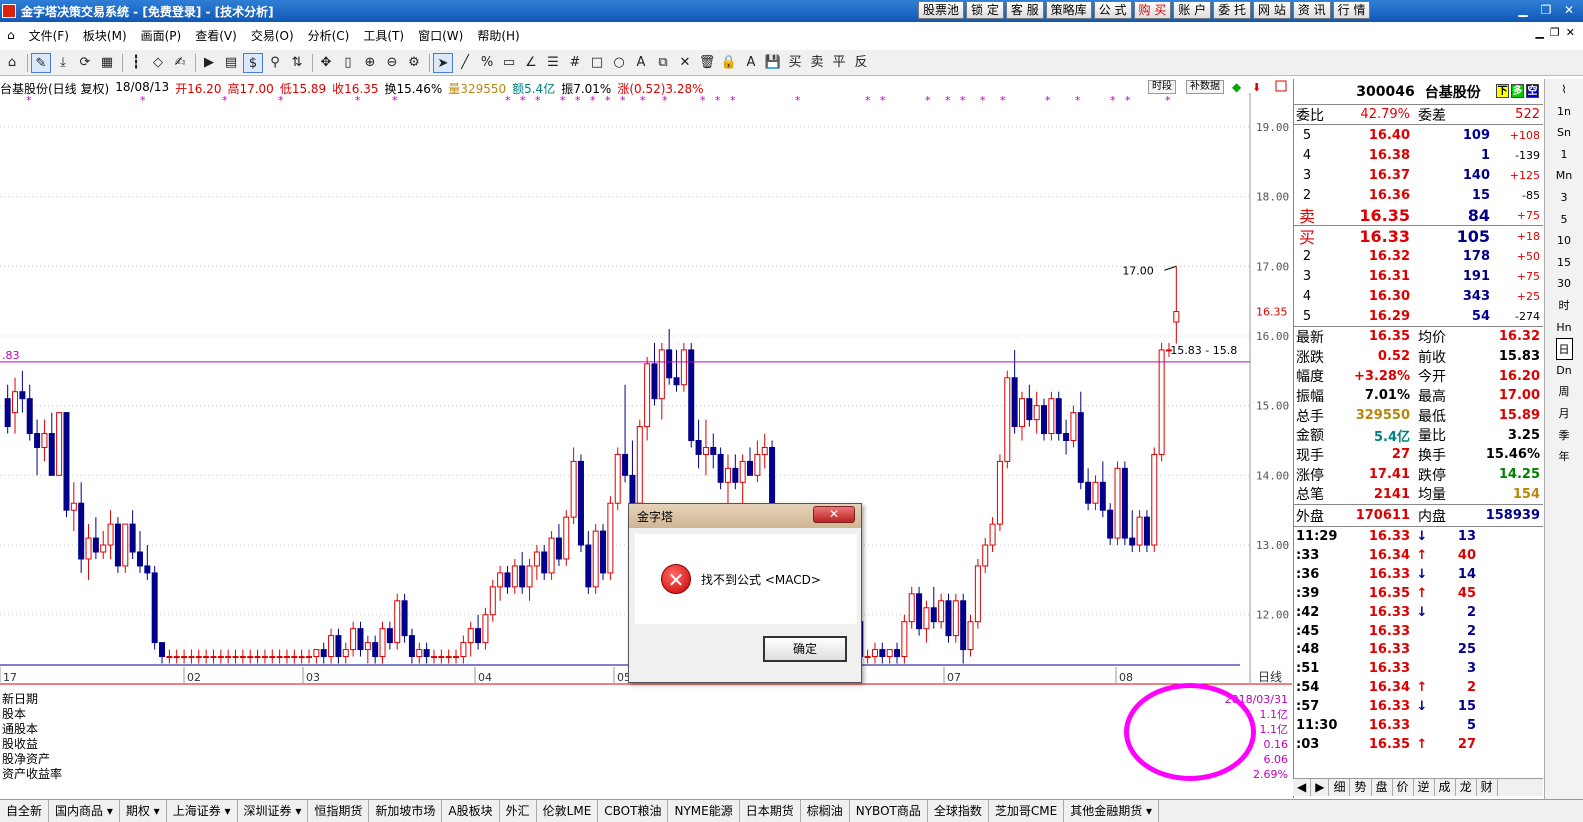 The image size is (1583, 822). I want to click on market-tab: 其他金融期货 ▾, so click(1112, 811).